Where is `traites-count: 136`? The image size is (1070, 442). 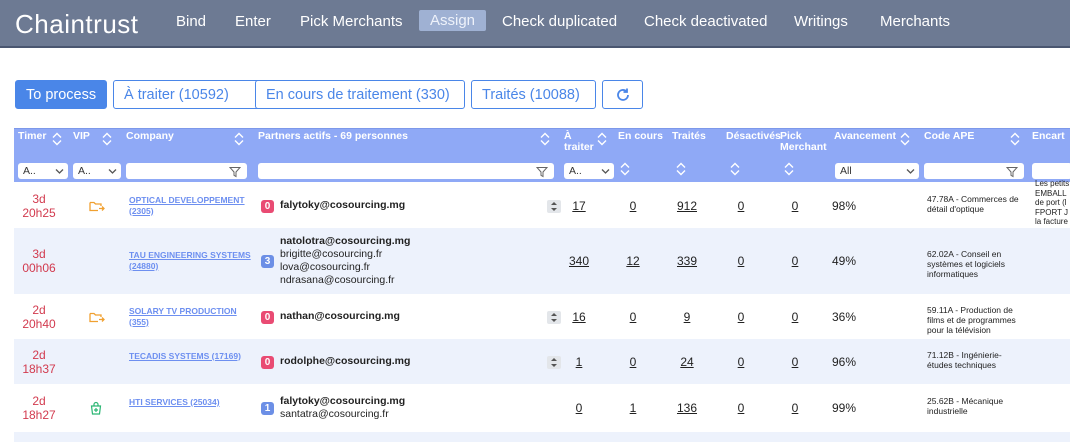
traites-count: 136 is located at coordinates (687, 408).